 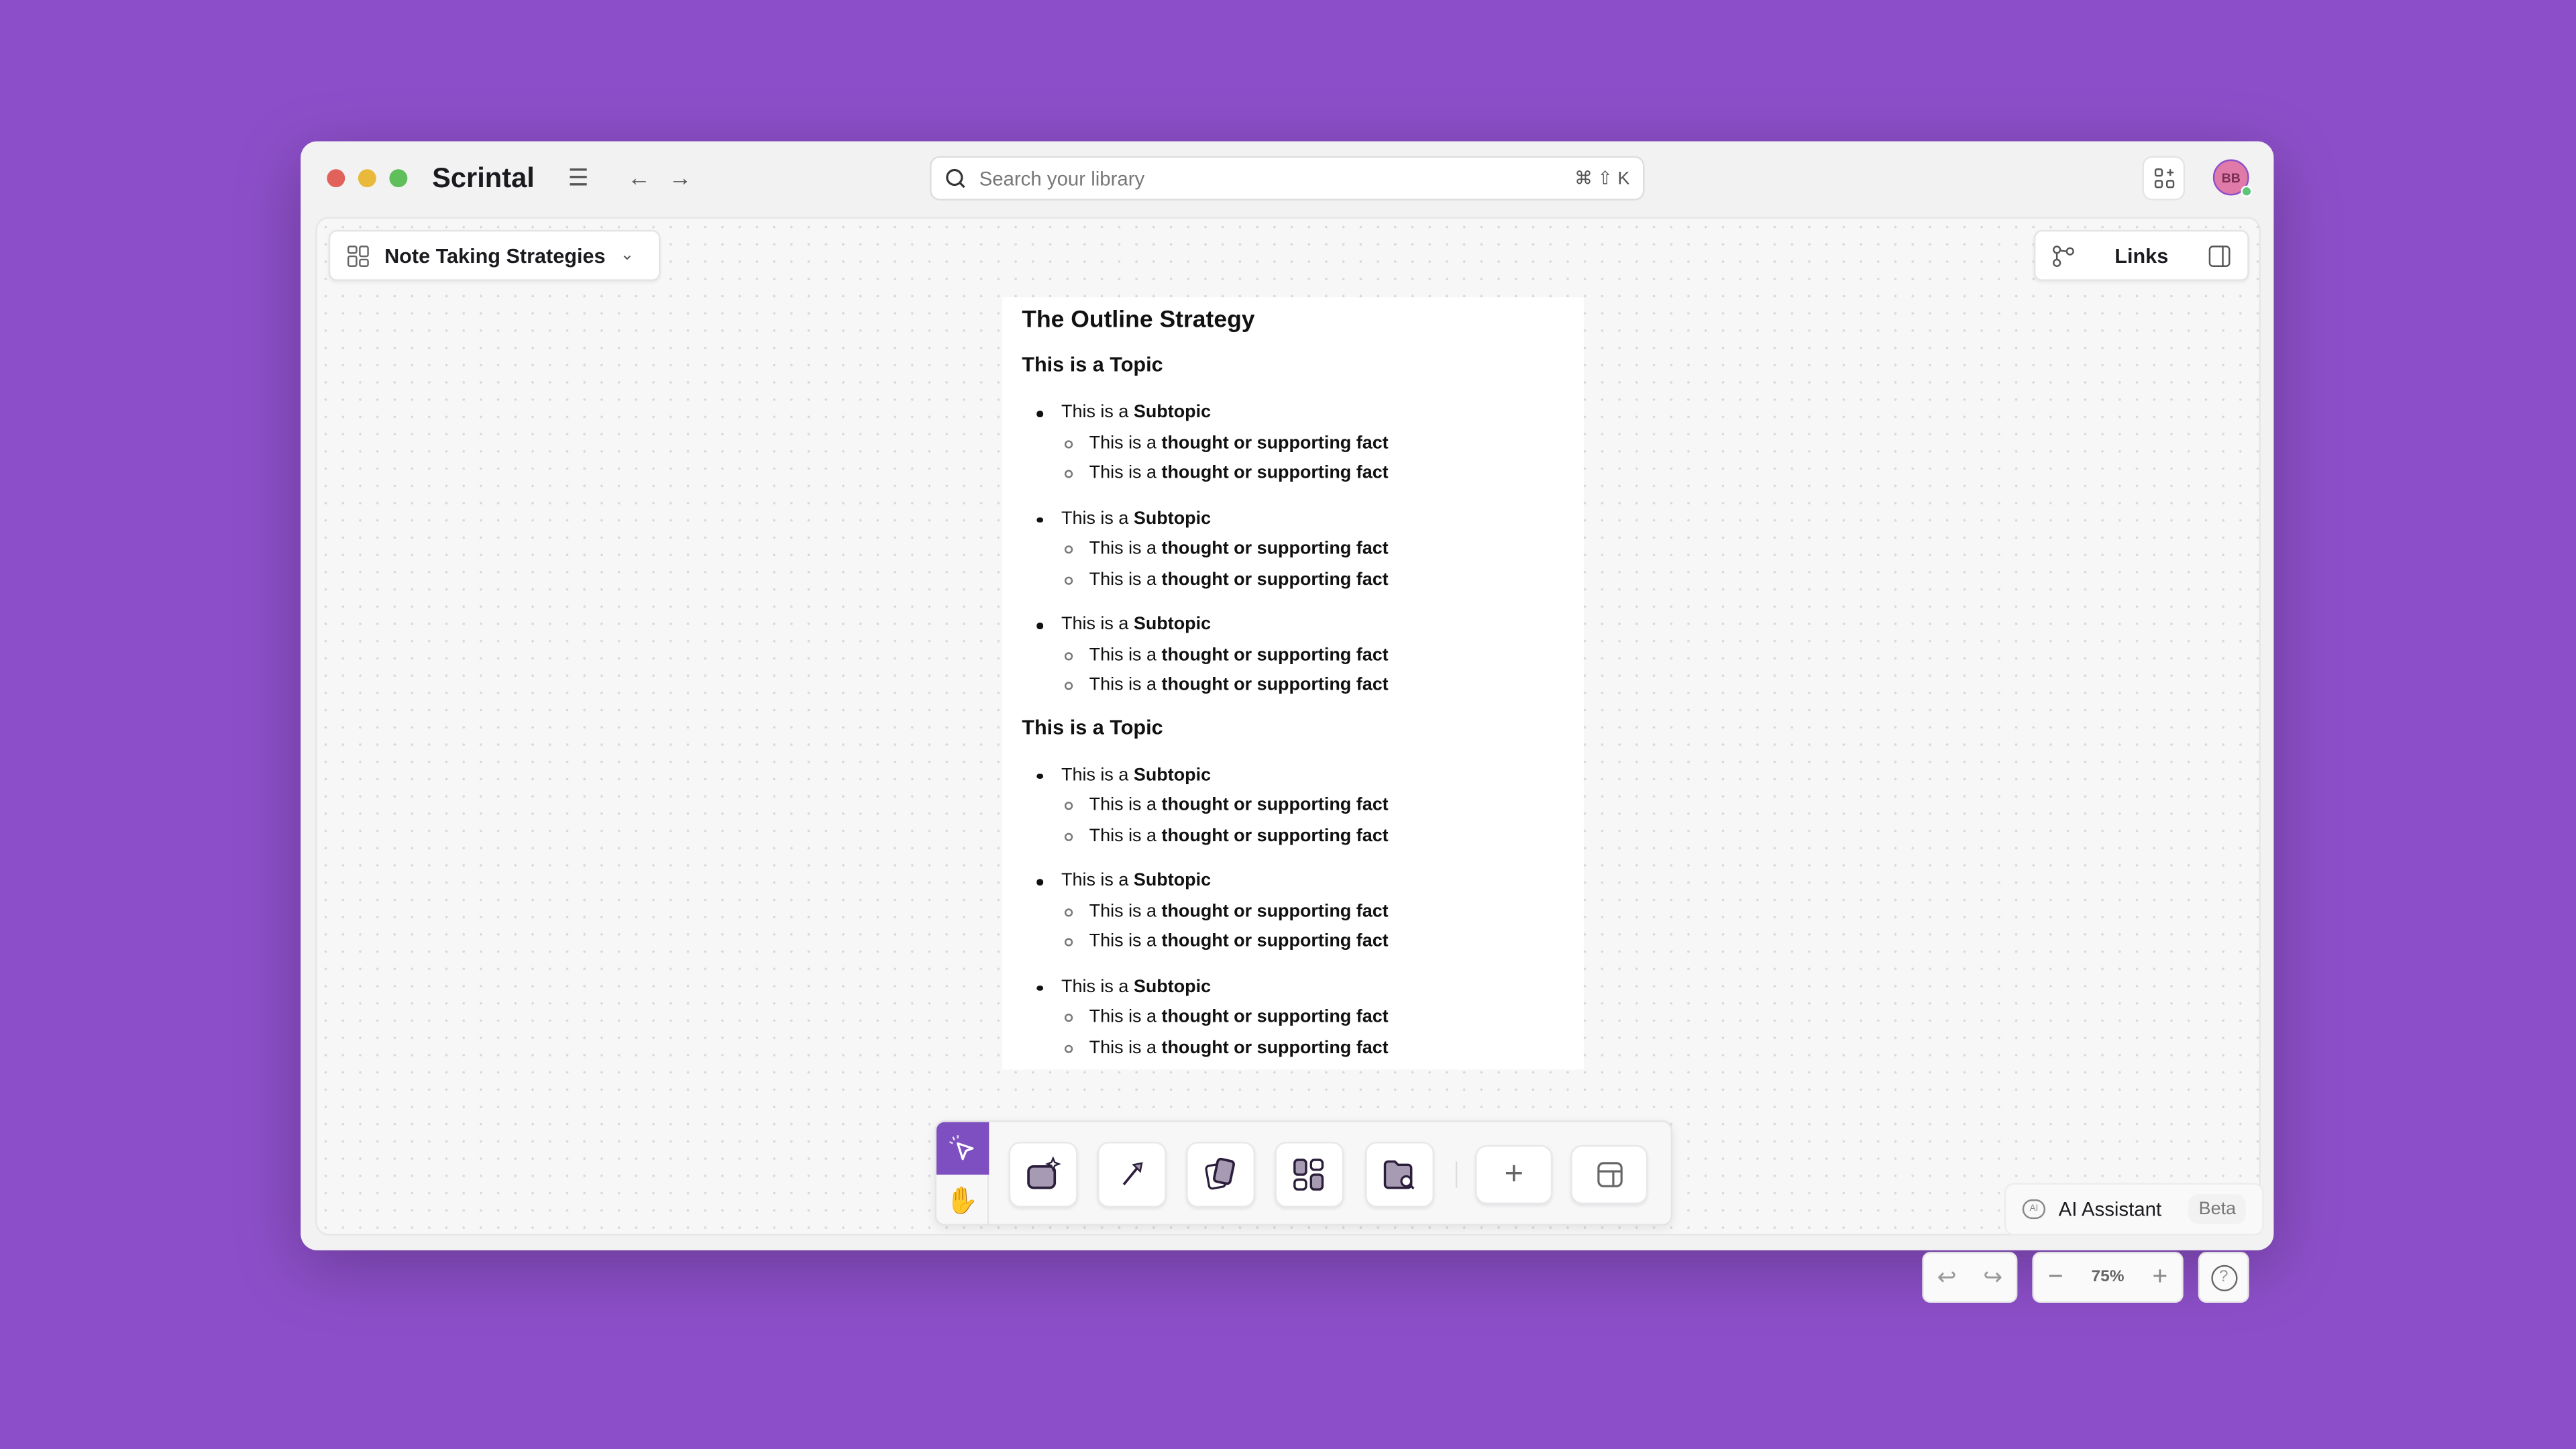 I want to click on board-icon, so click(x=358, y=255).